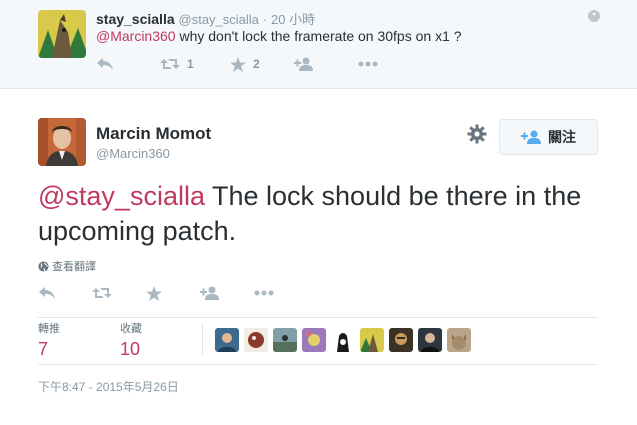  What do you see at coordinates (135, 19) in the screenshot?
I see `parent-author-name: stay_scialla` at bounding box center [135, 19].